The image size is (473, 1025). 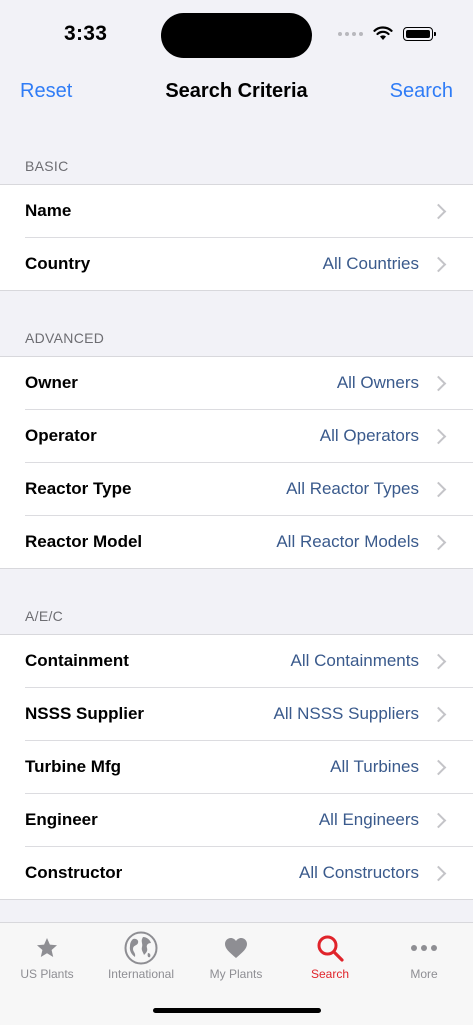 What do you see at coordinates (249, 766) in the screenshot?
I see `row-turbine-mfg: Turbine Mfg All Turbines` at bounding box center [249, 766].